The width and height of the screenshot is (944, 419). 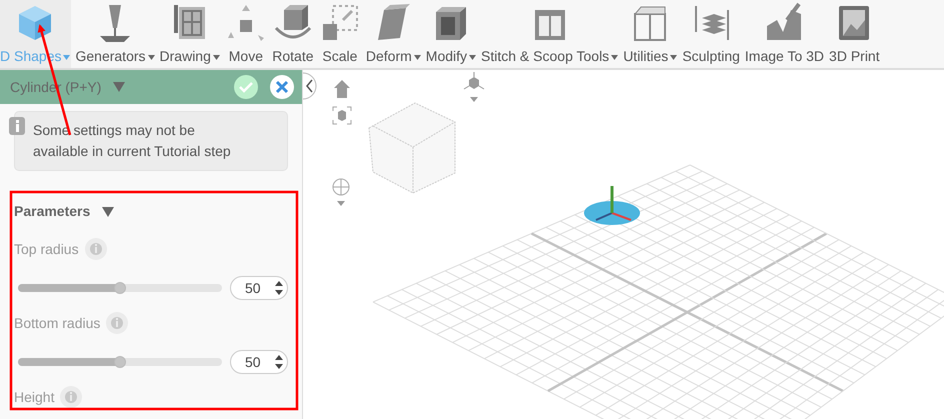 I want to click on toolbar-button: Rotate, so click(x=292, y=34).